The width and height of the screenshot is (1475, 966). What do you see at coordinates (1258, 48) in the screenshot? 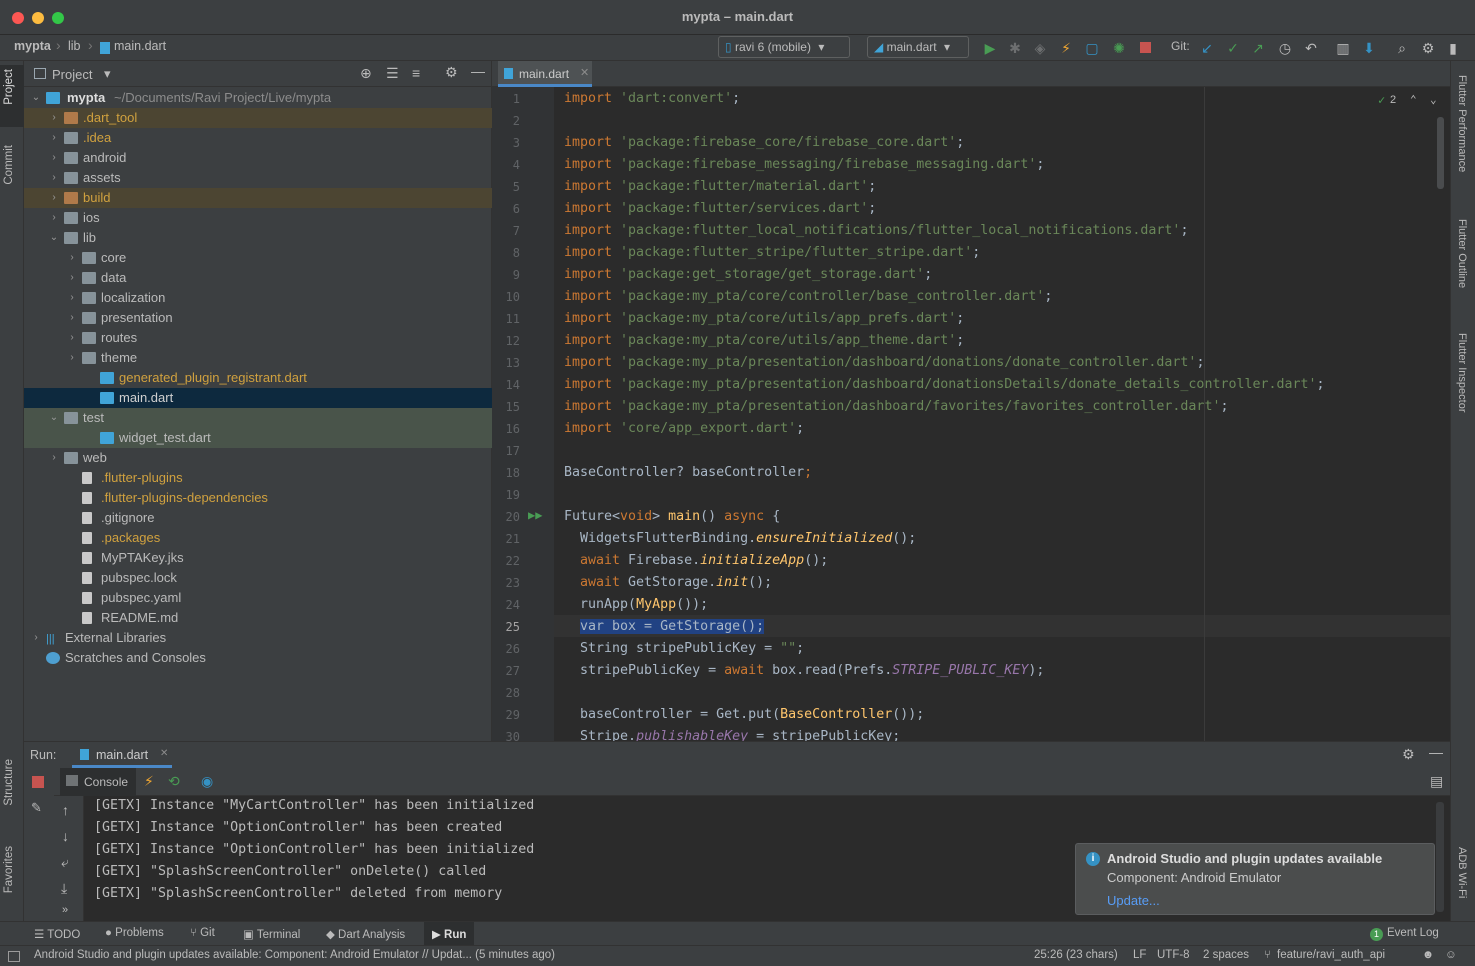
I see `git-push-icon: ↗` at bounding box center [1258, 48].